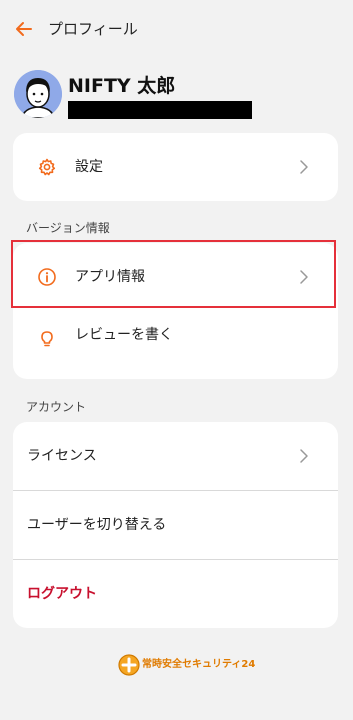  I want to click on write-review-label: レビューを書く, so click(124, 335).